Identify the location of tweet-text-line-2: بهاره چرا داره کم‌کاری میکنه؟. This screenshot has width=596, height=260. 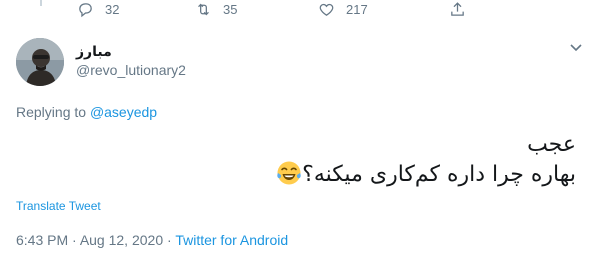
(316, 175).